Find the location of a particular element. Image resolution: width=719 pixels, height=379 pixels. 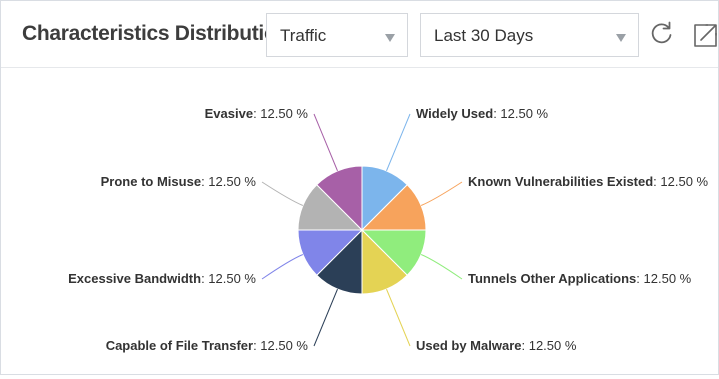

data-label: Prone to Misuse: 12.50 % is located at coordinates (179, 181).